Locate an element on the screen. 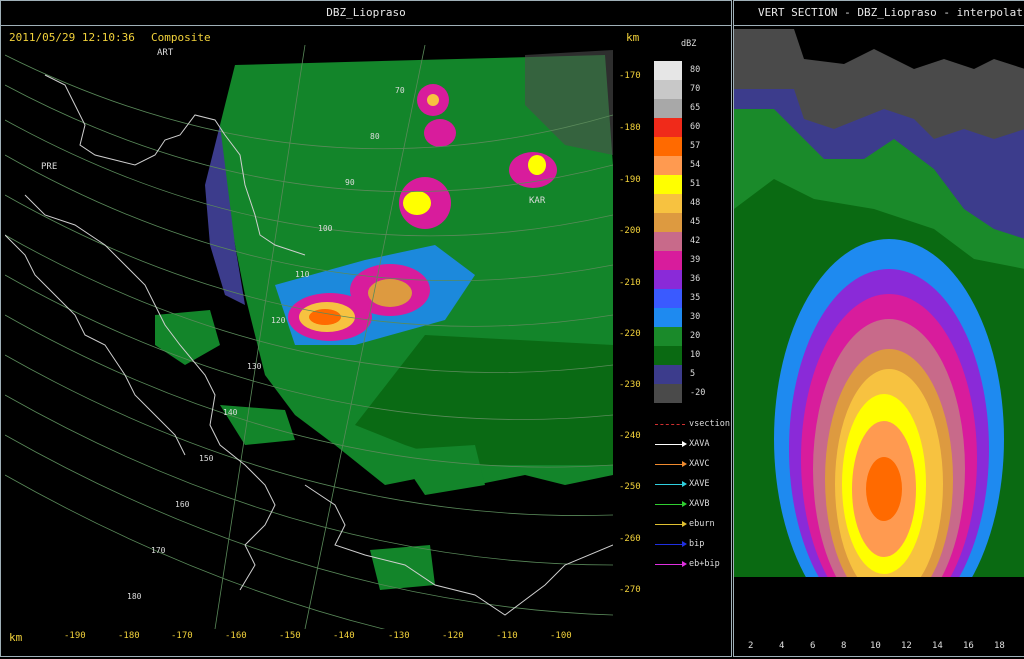  colorbar-label: 65 is located at coordinates (695, 108).